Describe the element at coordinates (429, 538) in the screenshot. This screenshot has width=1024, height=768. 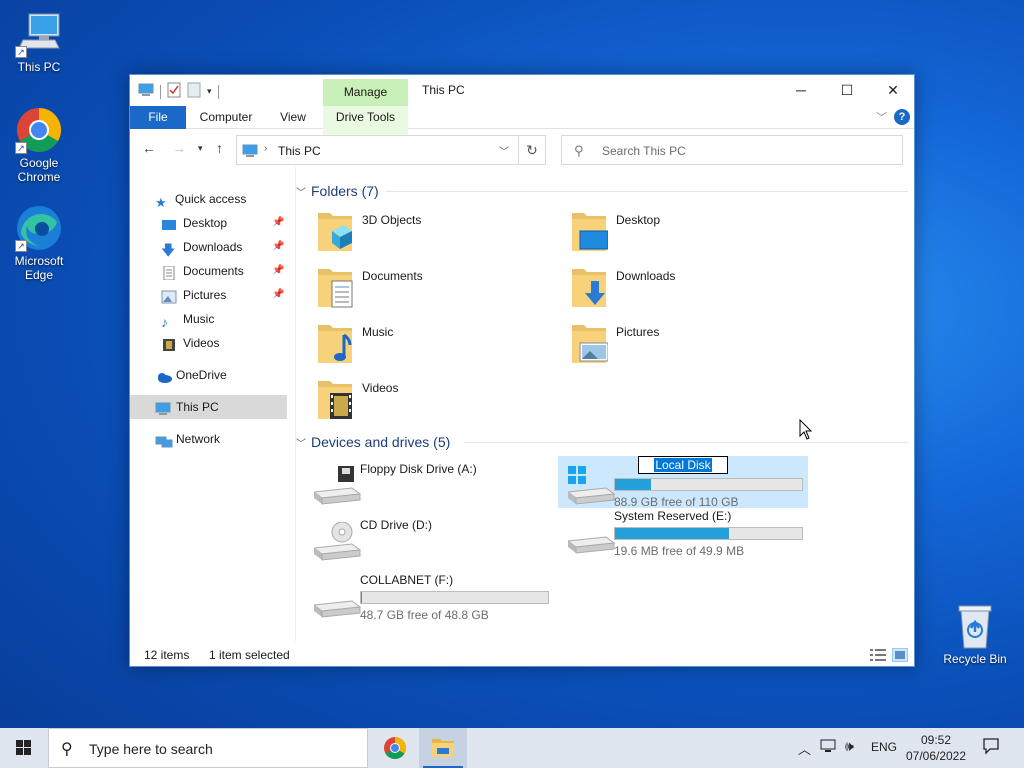
I see `drive-cd-d: CD Drive (D:)` at that location.